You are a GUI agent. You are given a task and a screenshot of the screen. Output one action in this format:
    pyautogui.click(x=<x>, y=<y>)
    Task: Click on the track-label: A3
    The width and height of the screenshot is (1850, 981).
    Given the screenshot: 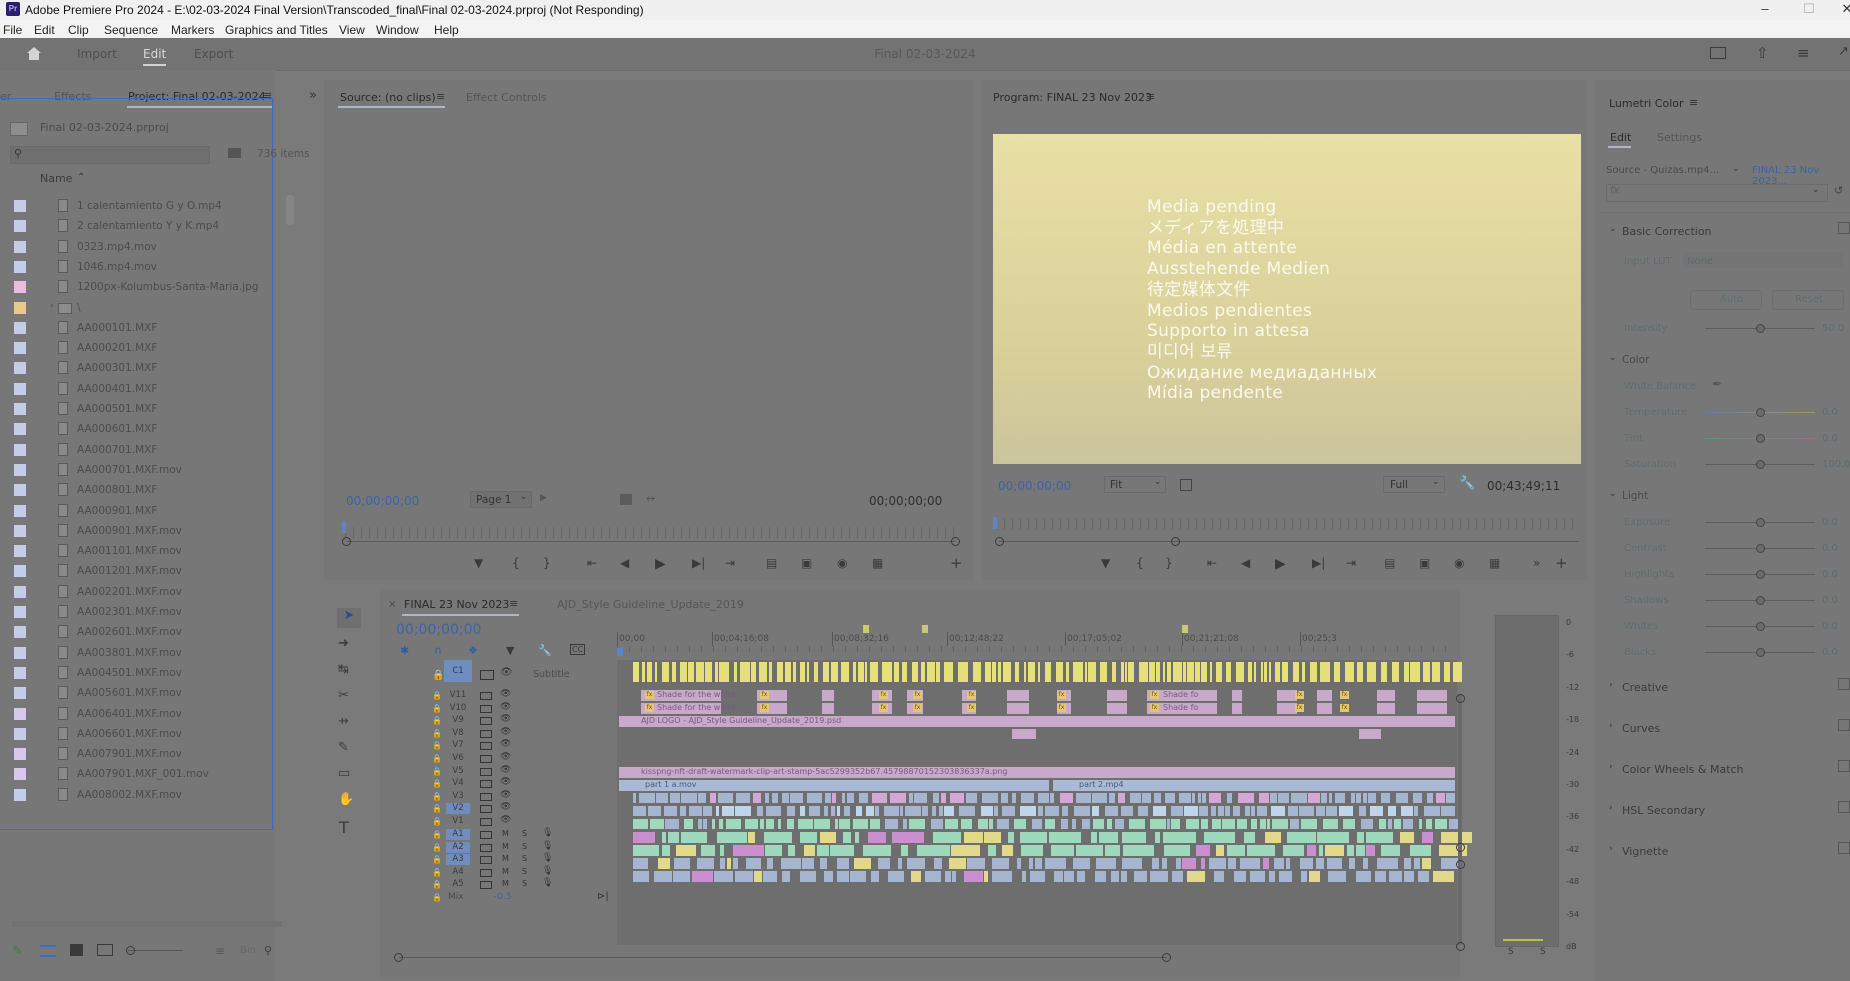 What is the action you would take?
    pyautogui.click(x=458, y=860)
    